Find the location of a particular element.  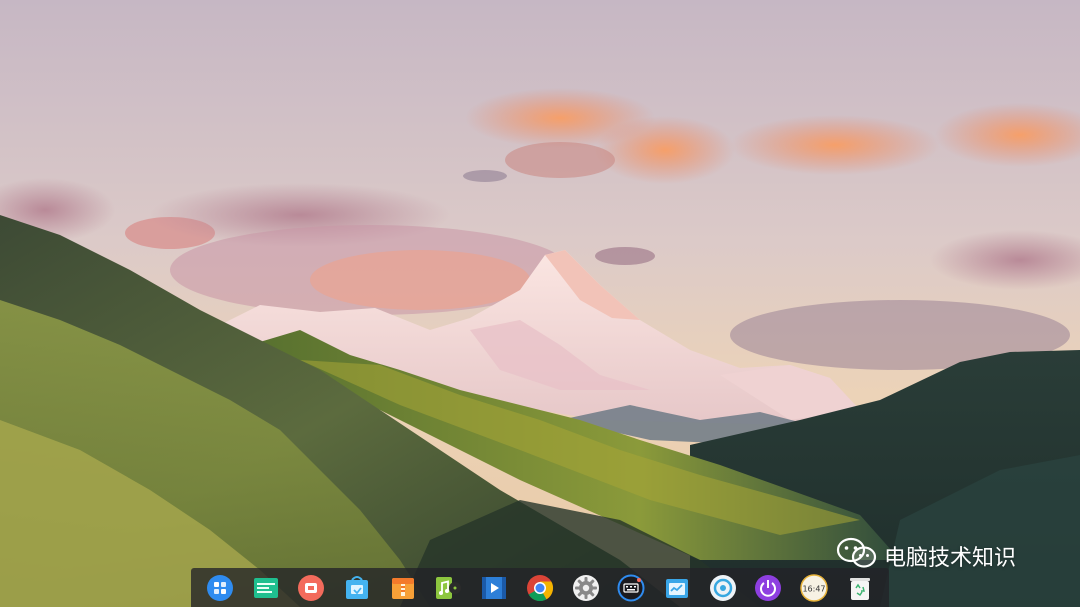

clock-icon: 16:47 is located at coordinates (814, 587).